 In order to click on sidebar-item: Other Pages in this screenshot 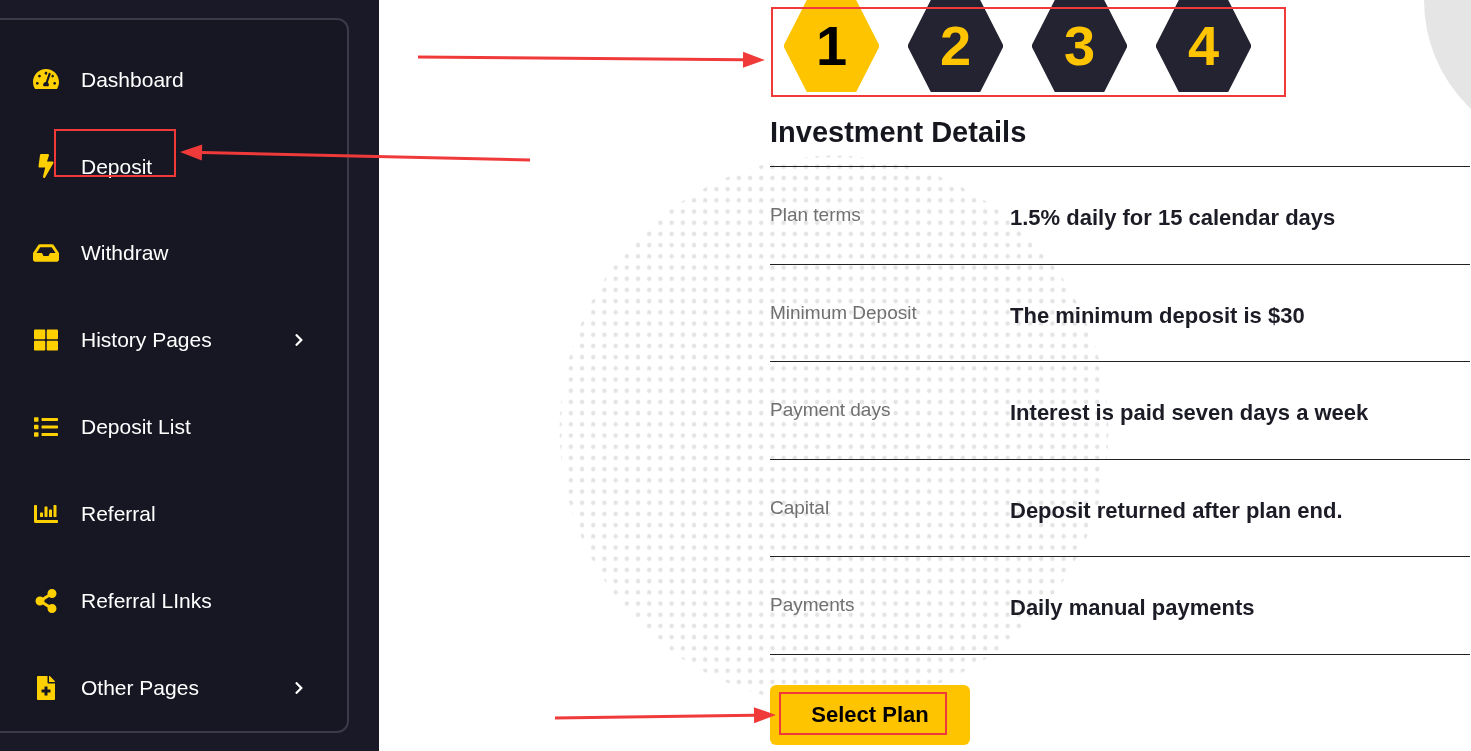, I will do `click(173, 687)`.